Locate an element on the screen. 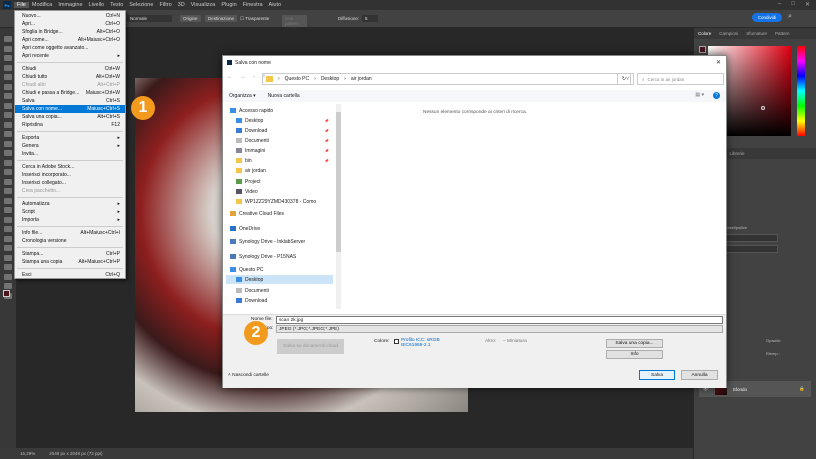  nav-item: Download 📌 is located at coordinates (279, 130).